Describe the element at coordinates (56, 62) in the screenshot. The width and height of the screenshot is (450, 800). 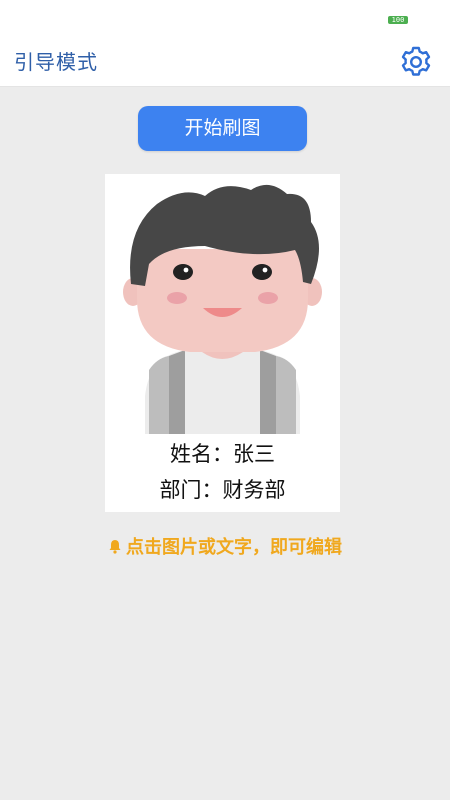
I see `page-title: 引导模式` at that location.